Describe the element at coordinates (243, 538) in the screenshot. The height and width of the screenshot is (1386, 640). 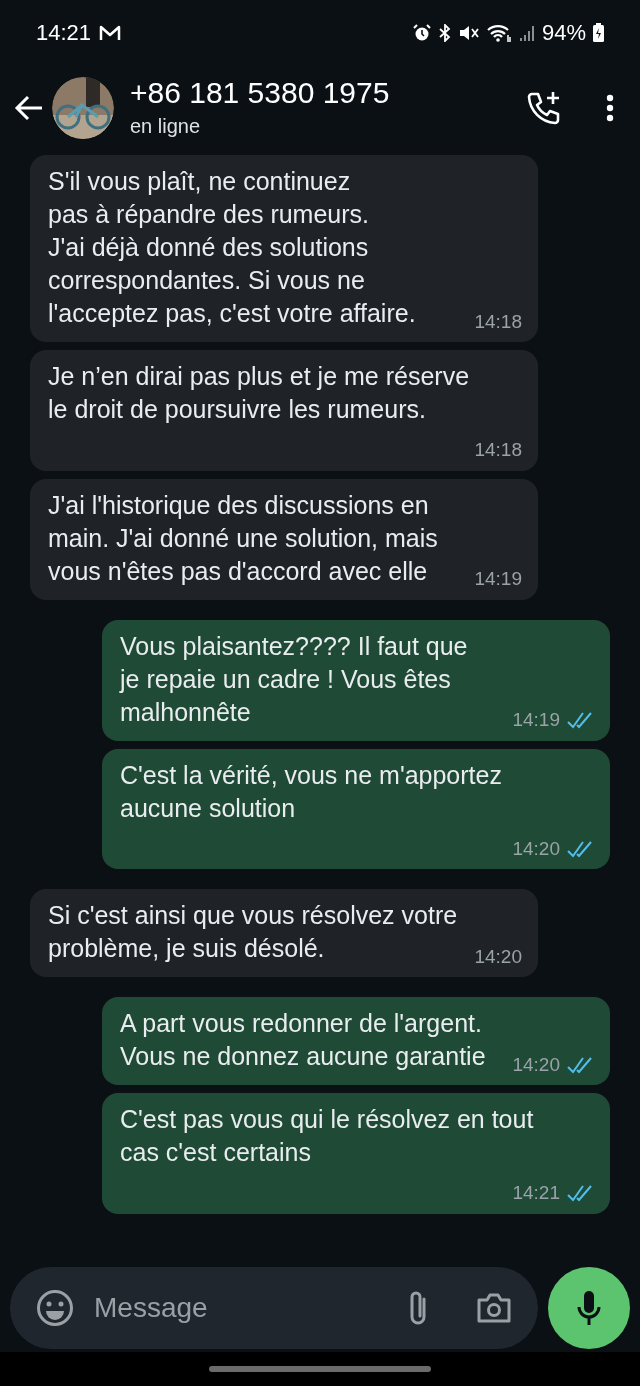
I see `message-text: J'ai l'historique des discussions en main. J'ai donné une solution, mais vous n'êtes pas d'accord avec elle` at that location.